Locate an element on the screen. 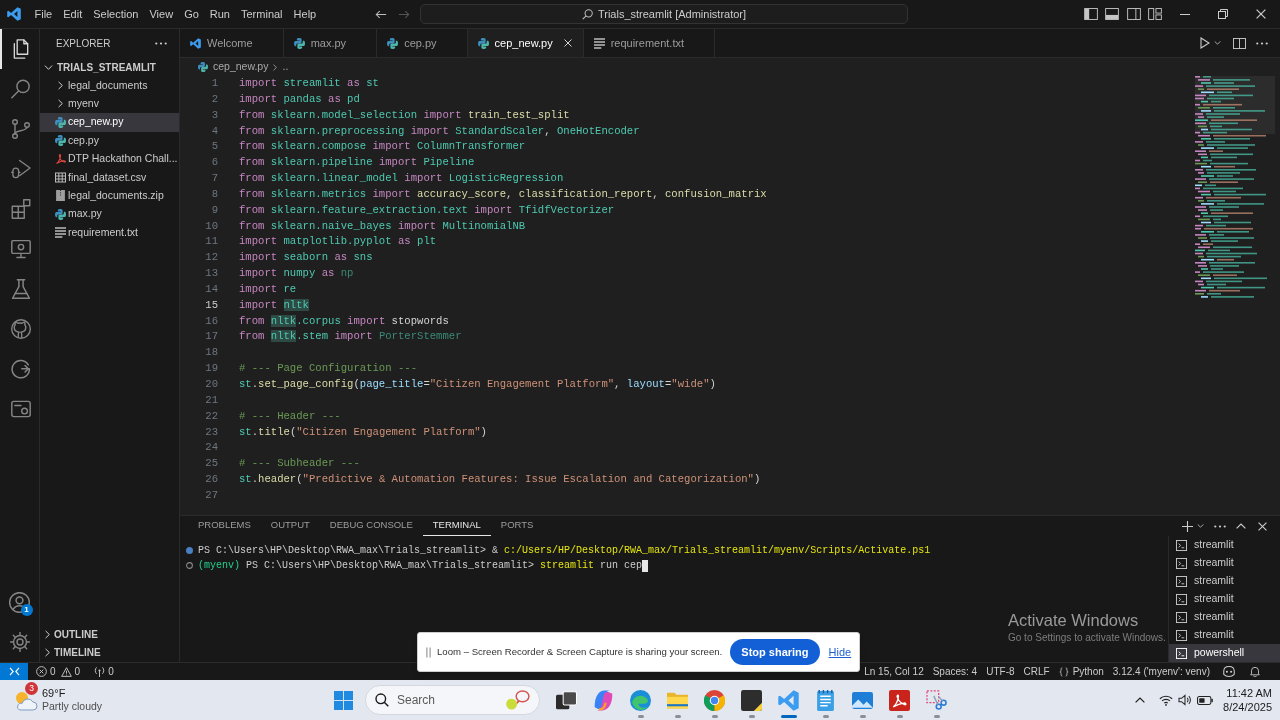 Image resolution: width=1280 pixels, height=720 pixels. tree-item: myenv is located at coordinates (109, 104).